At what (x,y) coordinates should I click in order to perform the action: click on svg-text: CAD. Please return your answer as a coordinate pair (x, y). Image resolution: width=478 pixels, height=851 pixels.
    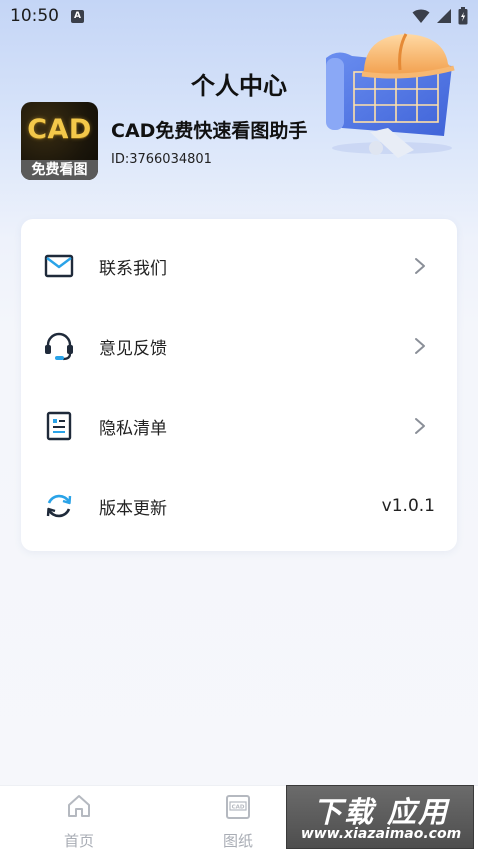
    Looking at the image, I should click on (238, 808).